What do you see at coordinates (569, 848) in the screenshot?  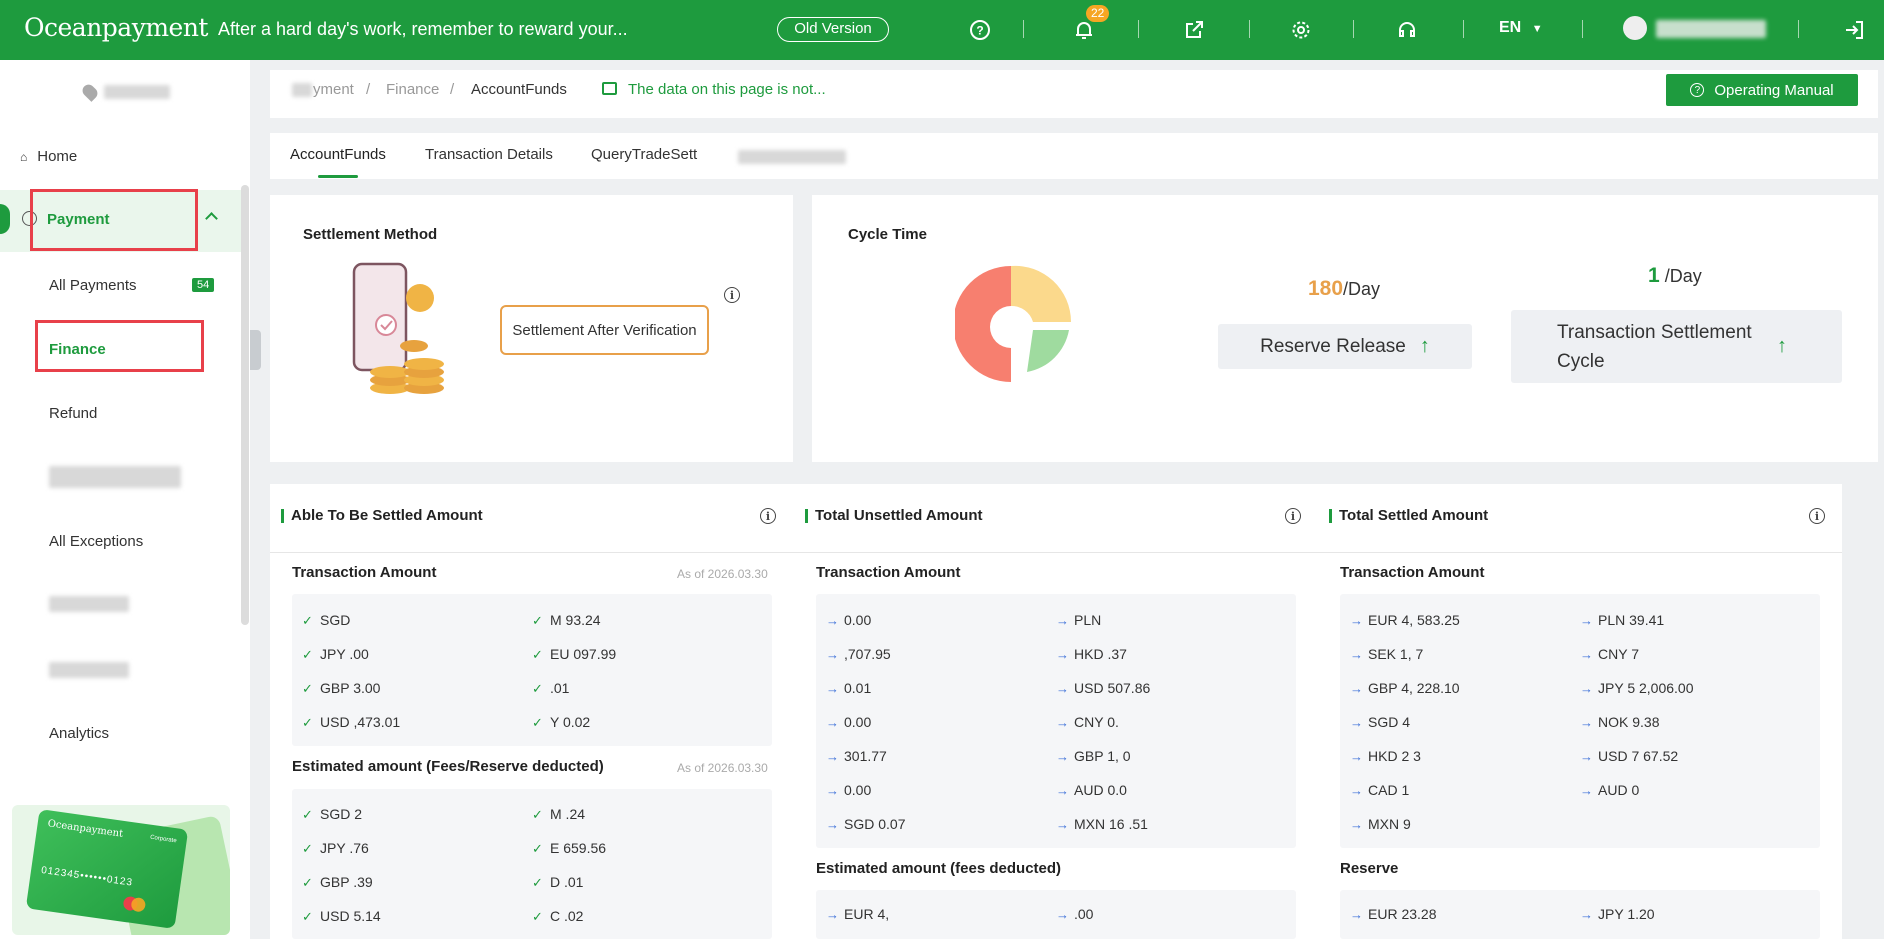 I see `amount-item: ✓ E 659.56` at bounding box center [569, 848].